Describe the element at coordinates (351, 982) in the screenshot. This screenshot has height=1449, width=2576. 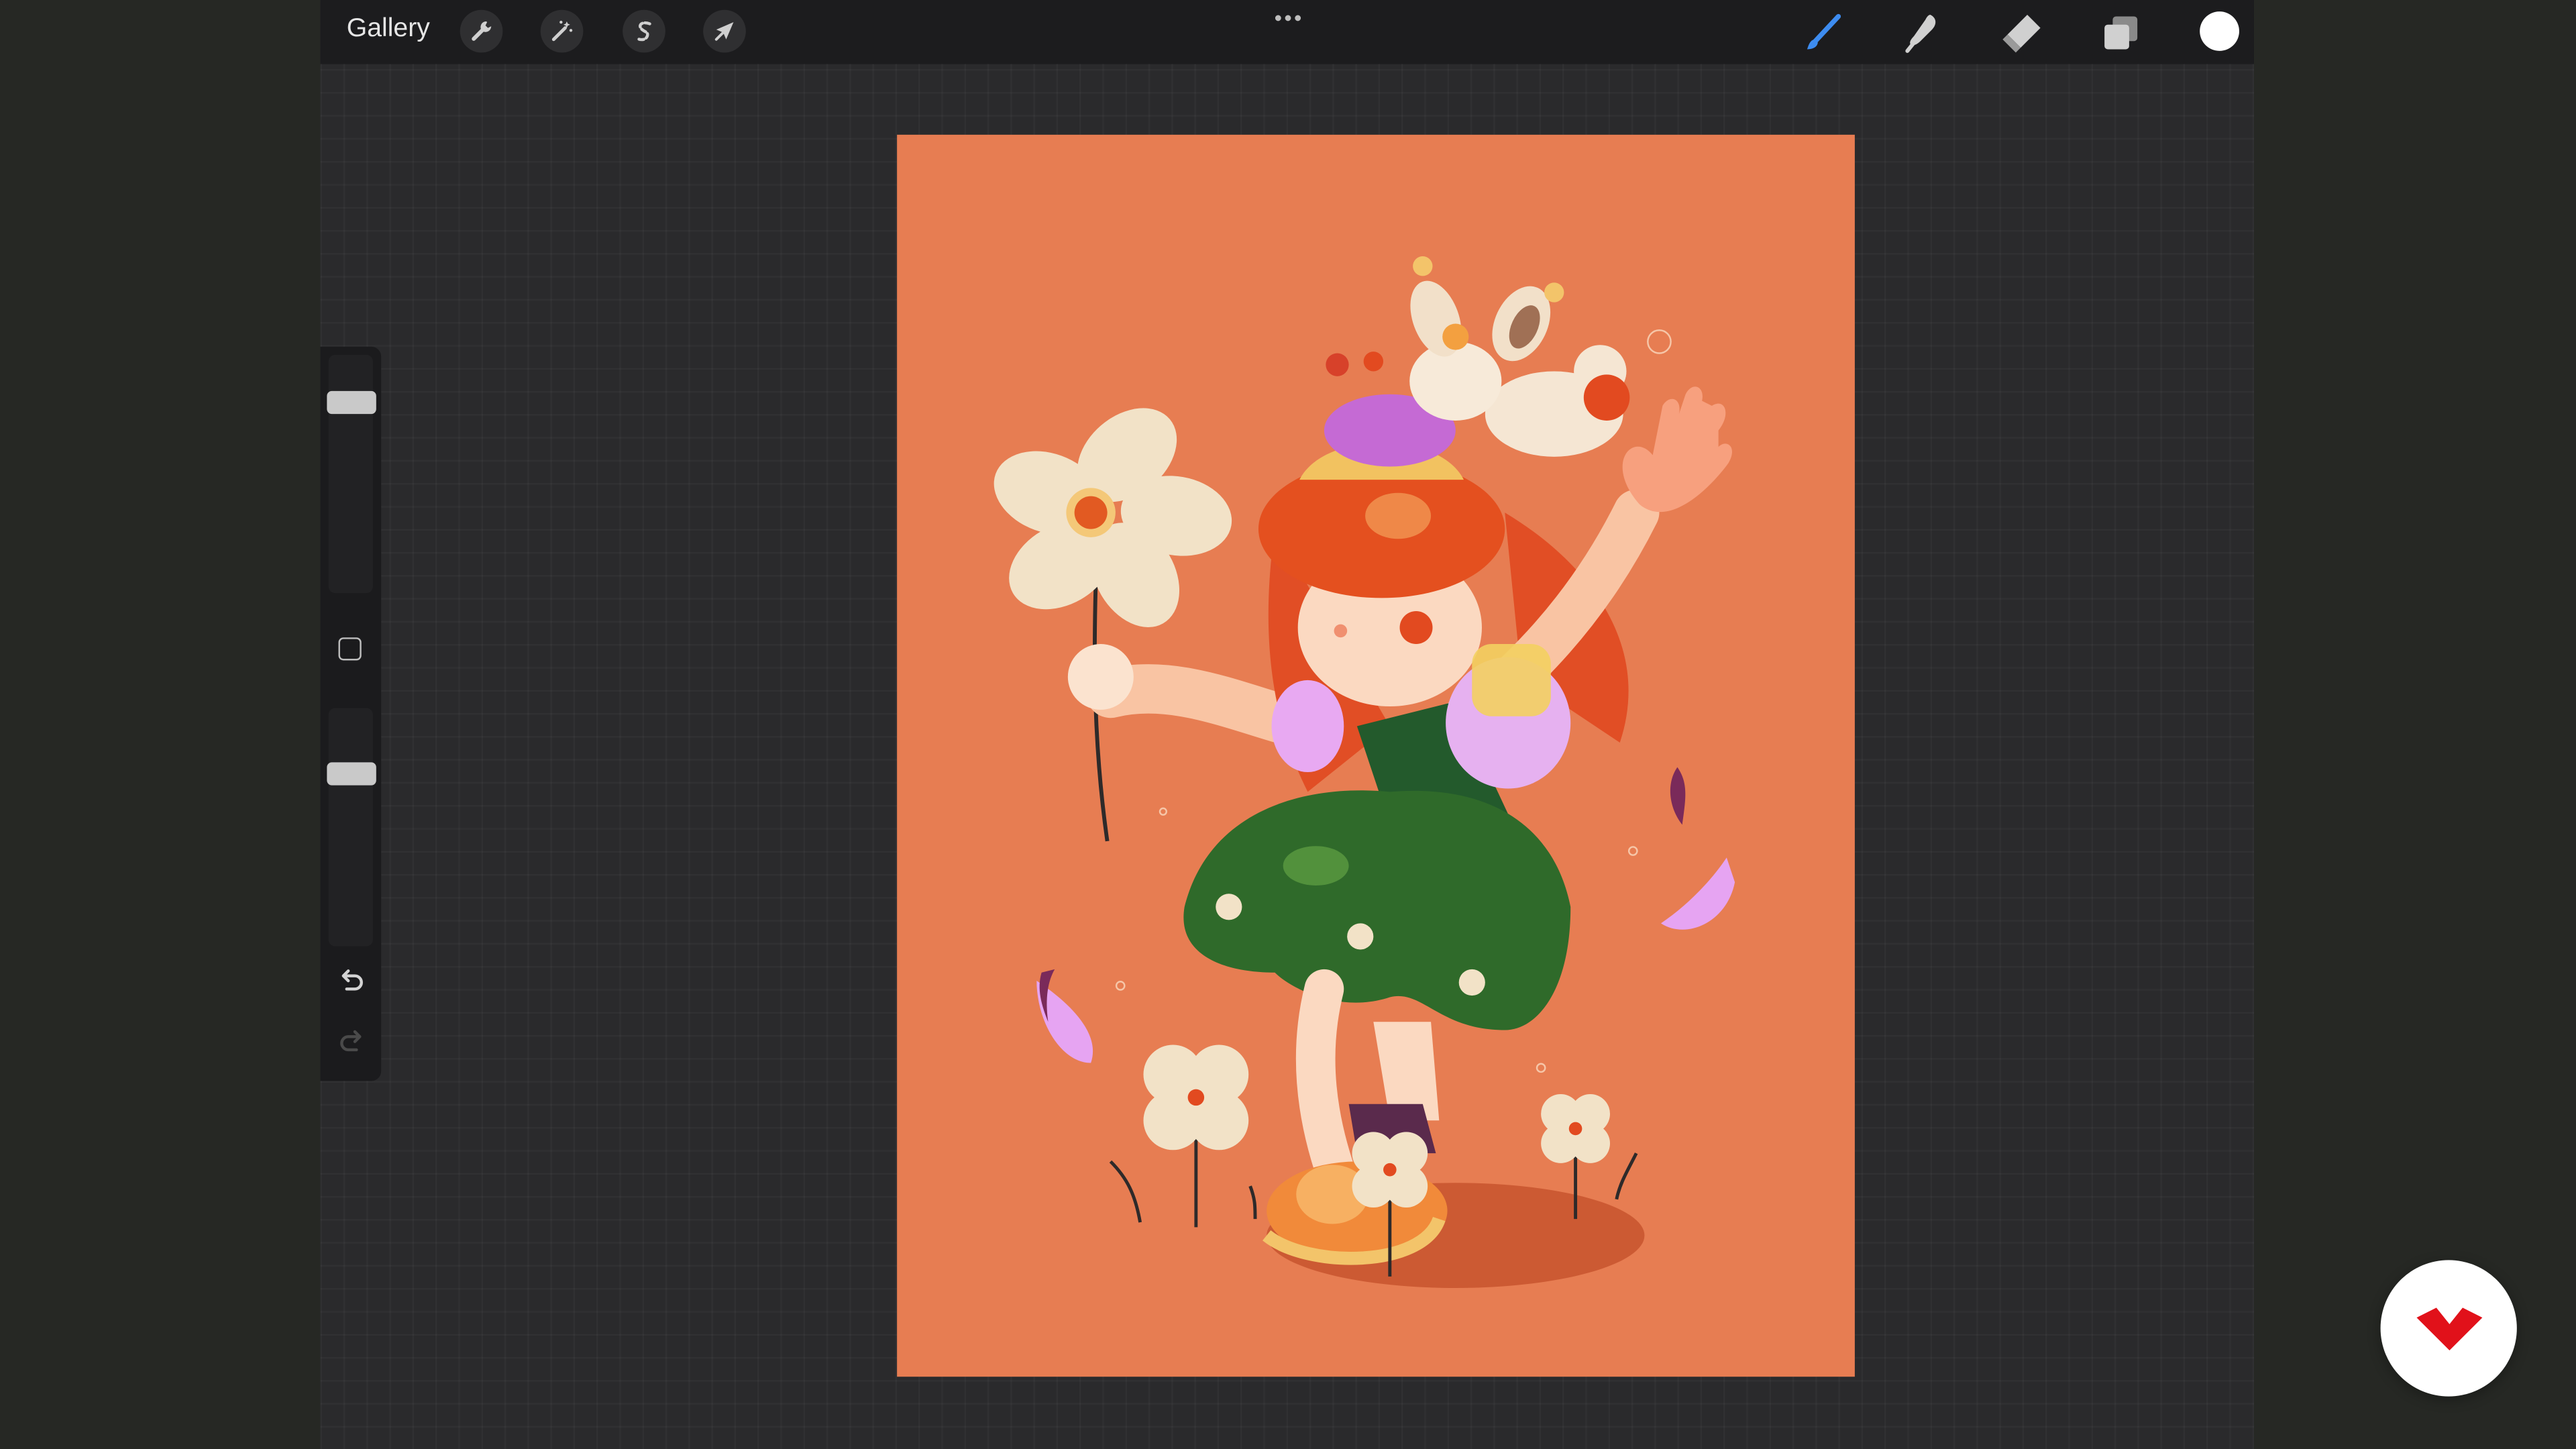
I see `undo-icon` at that location.